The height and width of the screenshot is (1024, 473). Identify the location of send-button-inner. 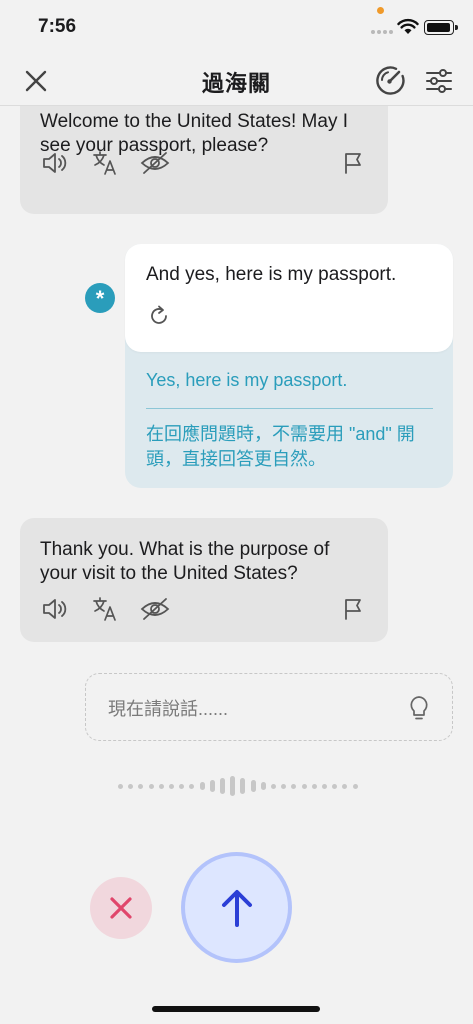
(236, 907).